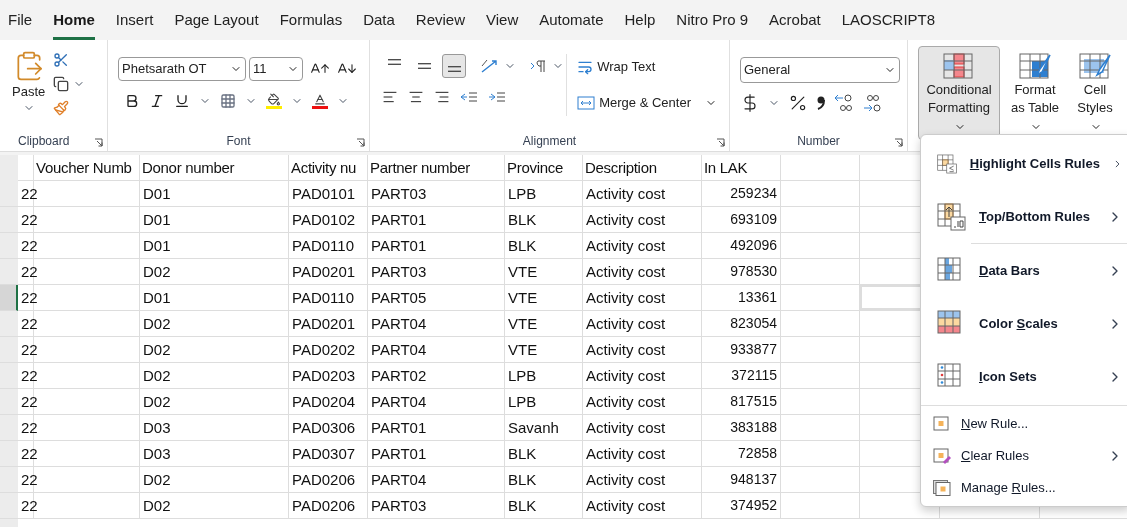 The height and width of the screenshot is (527, 1127). Describe the element at coordinates (571, 24) in the screenshot. I see `ribbon-tab: Automate` at that location.